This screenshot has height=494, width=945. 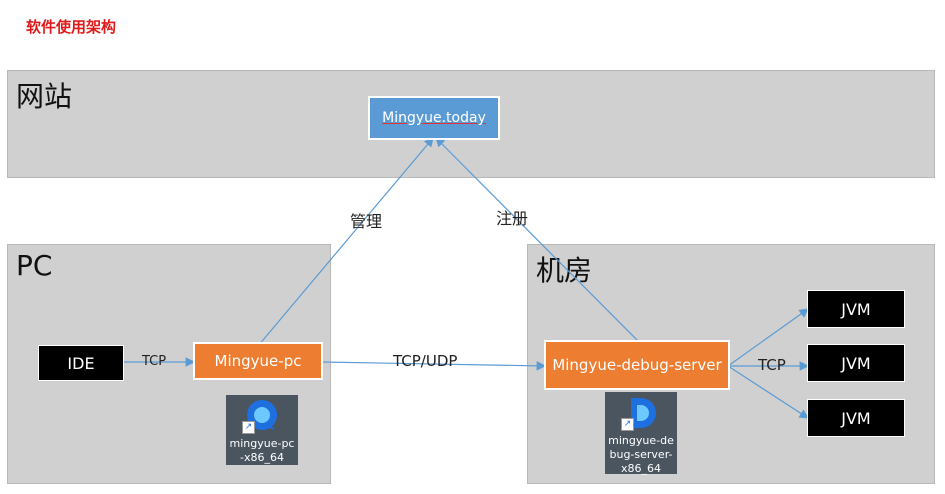 I want to click on pc-app-shortcut: ↗ mingyue-pc -x86_64, so click(x=262, y=430).